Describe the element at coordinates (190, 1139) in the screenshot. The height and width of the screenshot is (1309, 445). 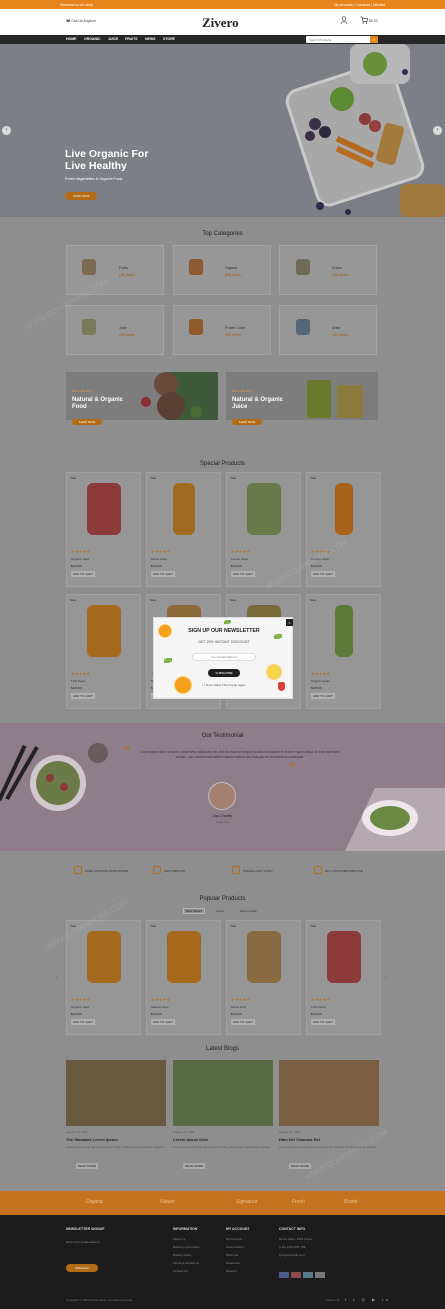
I see `blog-title: Lorem Ipsum Dolo` at that location.